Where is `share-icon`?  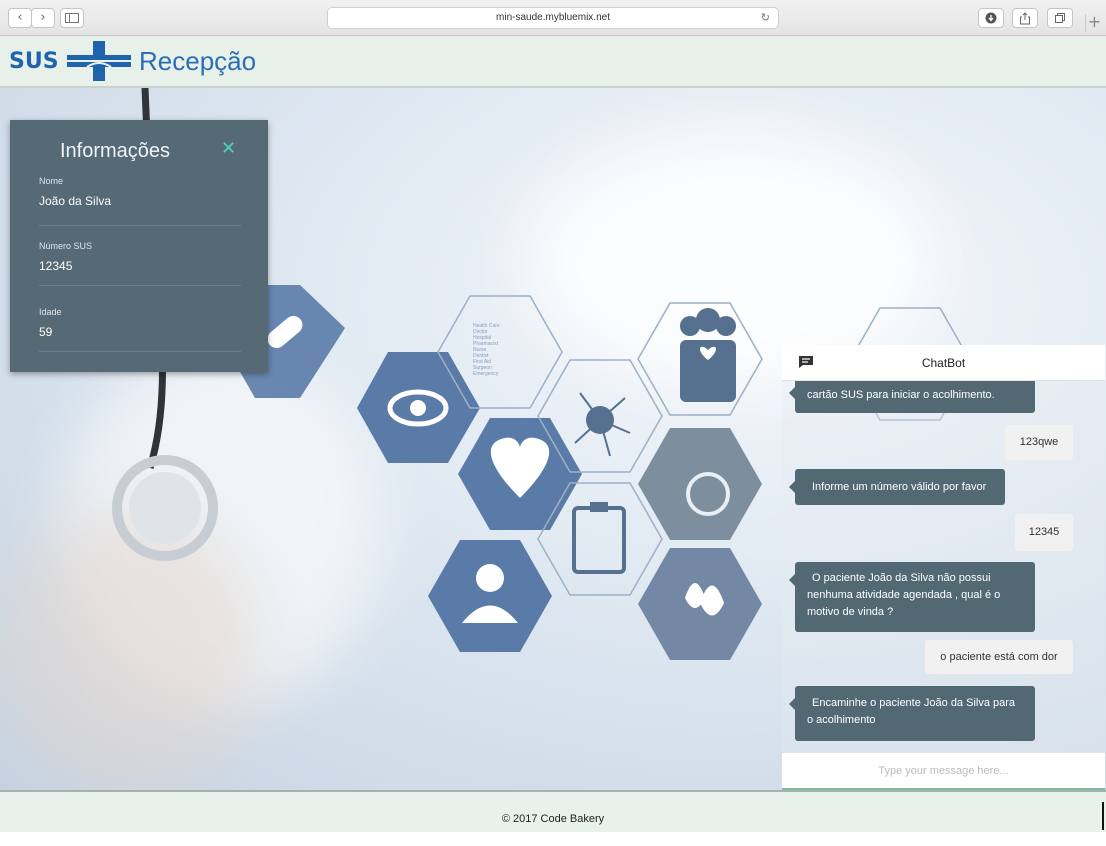 share-icon is located at coordinates (1025, 18).